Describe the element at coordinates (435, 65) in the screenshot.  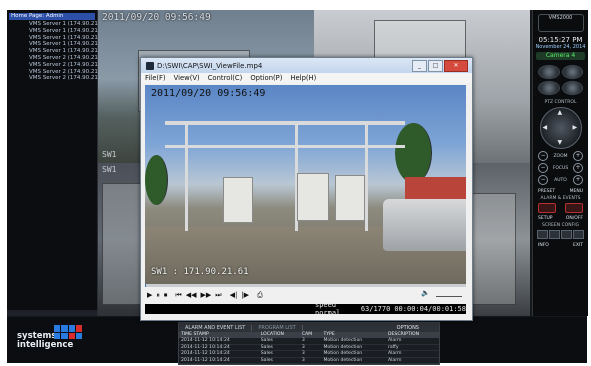
I see `maximize-icon: □` at that location.